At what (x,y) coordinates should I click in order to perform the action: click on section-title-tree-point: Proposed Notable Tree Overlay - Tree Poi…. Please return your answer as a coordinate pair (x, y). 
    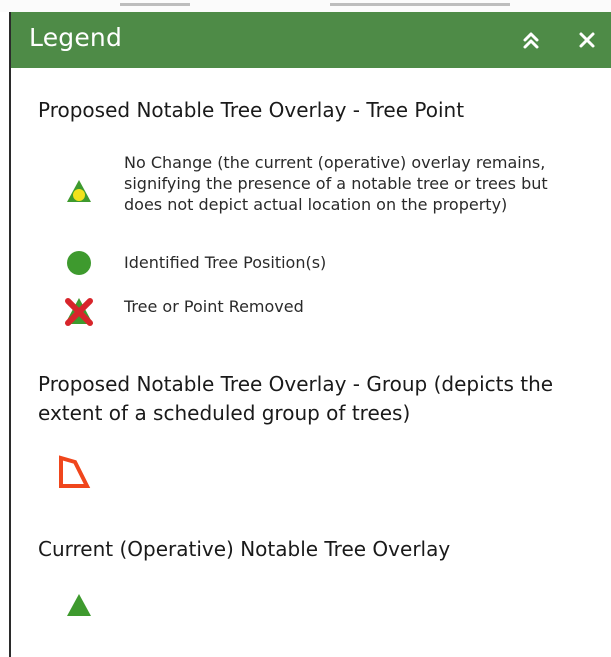
    Looking at the image, I should click on (251, 110).